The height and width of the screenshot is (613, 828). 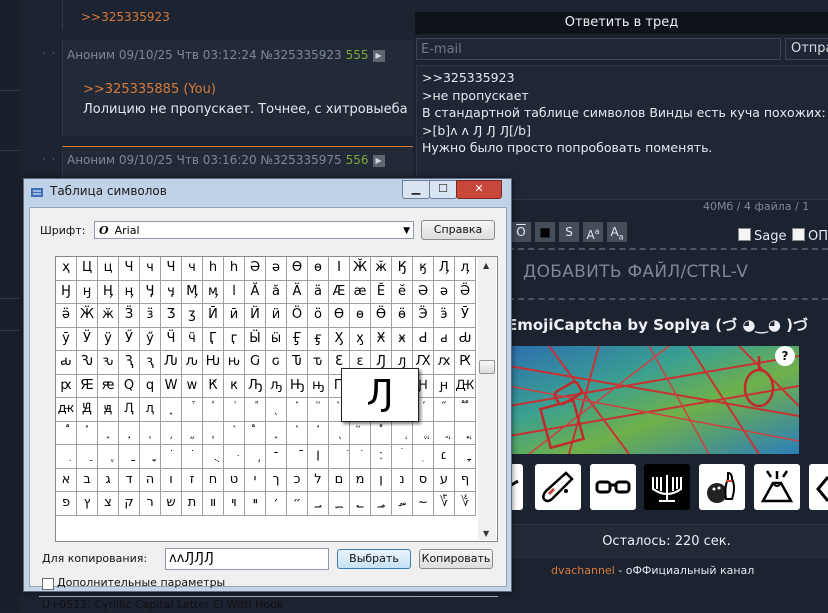 I want to click on reply-link: >>325335885 (You), so click(x=149, y=89).